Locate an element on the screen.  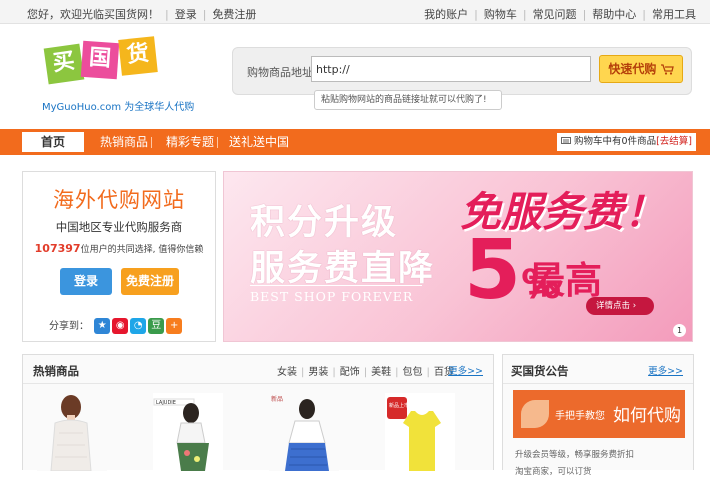
how-to-buy-banner: 手把手教您 如何代购 is located at coordinates (599, 414).